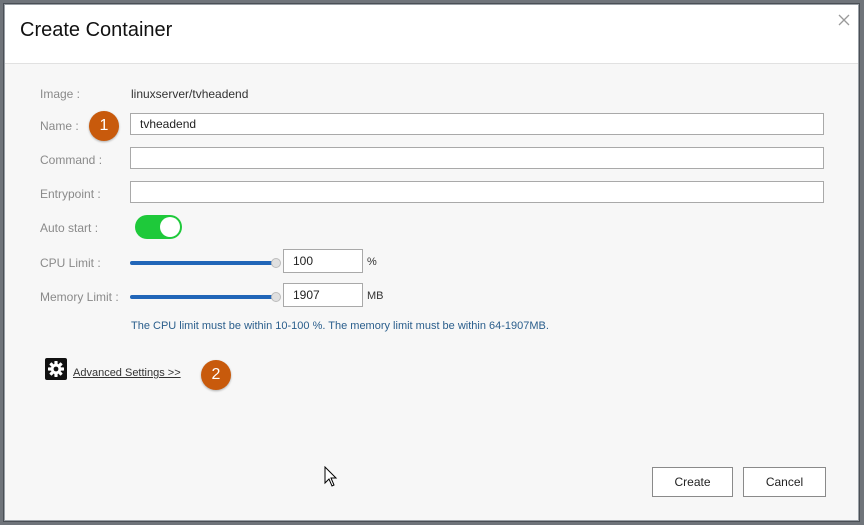 Image resolution: width=864 pixels, height=525 pixels. Describe the element at coordinates (190, 94) in the screenshot. I see `image-value: linuxserver/tvheadend` at that location.